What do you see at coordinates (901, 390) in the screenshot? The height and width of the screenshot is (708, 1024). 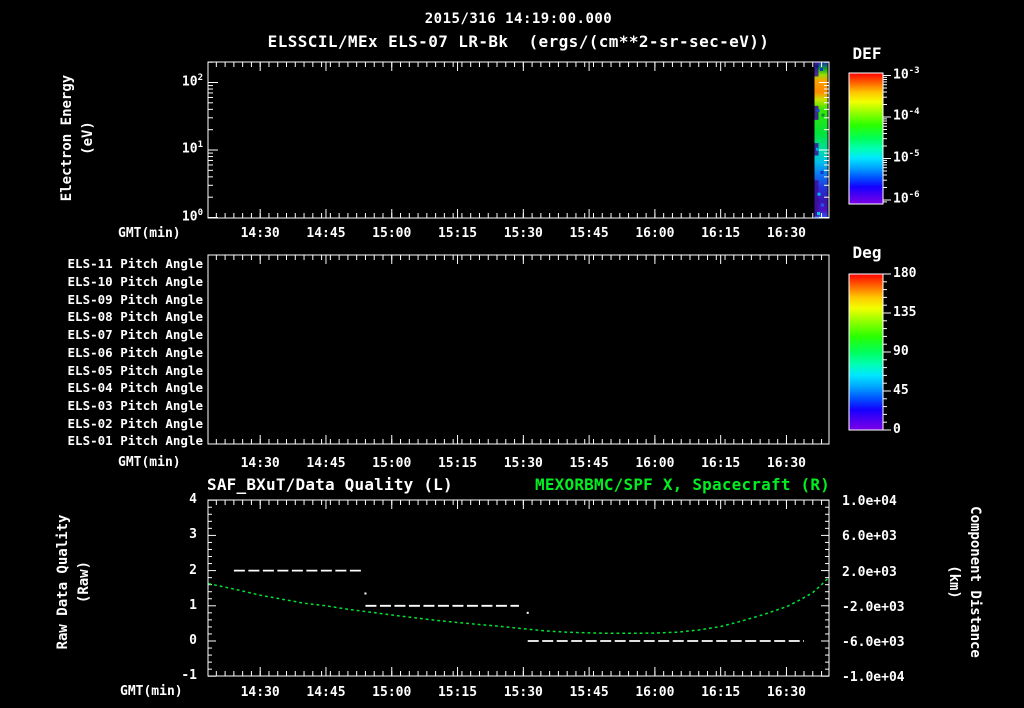 I see `colorbar-tick-label: 45` at bounding box center [901, 390].